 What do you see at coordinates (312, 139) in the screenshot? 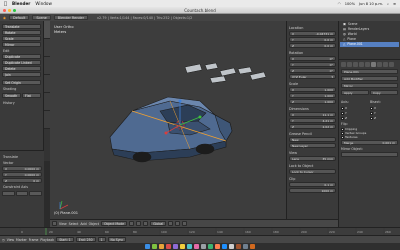
I see `grease-pencil-new-button: New` at bounding box center [312, 139].